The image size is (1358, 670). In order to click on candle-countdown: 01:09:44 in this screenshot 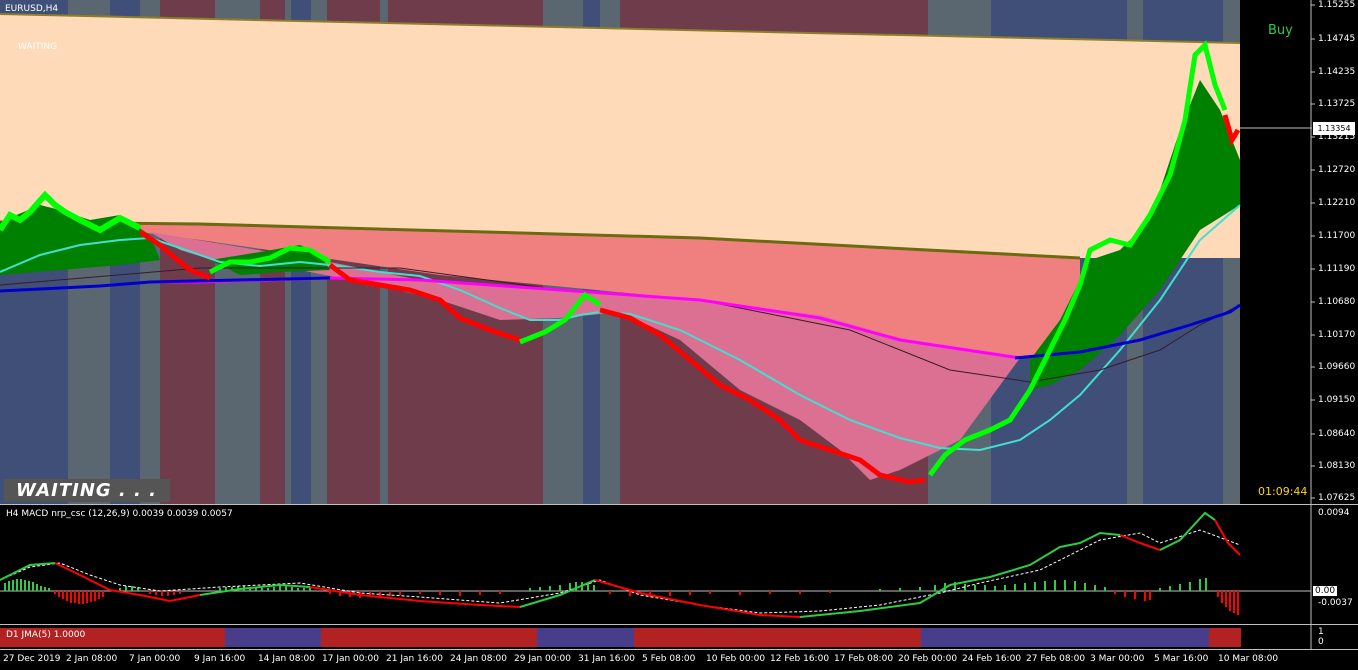, I will do `click(1283, 491)`.